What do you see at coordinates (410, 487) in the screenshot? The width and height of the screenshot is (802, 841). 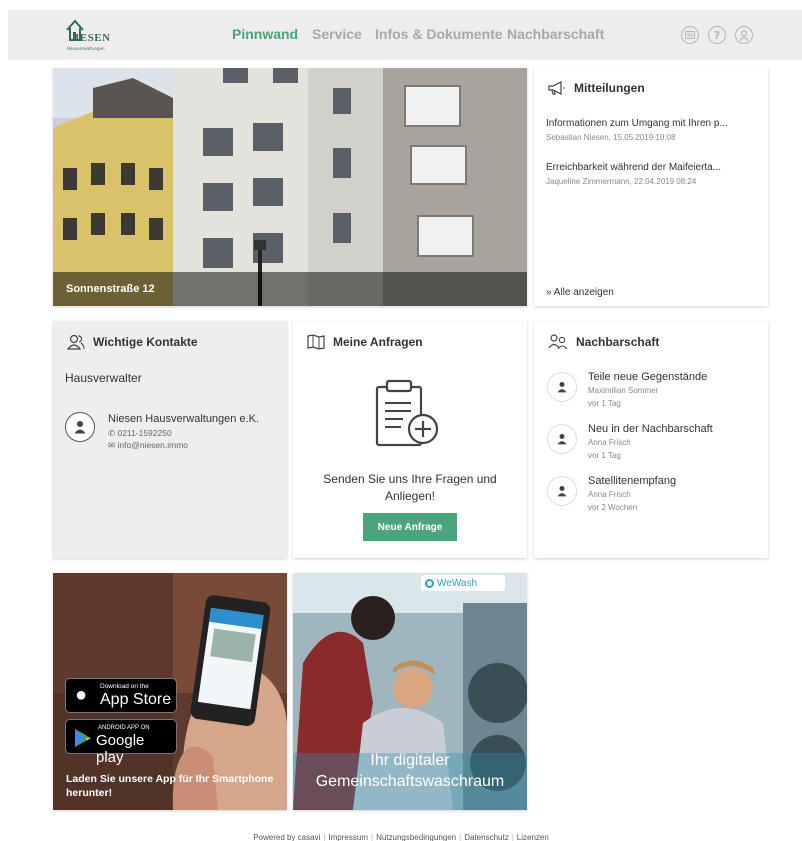 I see `anfragen-description: Senden Sie uns Ihre Fragen und Anliegen!` at bounding box center [410, 487].